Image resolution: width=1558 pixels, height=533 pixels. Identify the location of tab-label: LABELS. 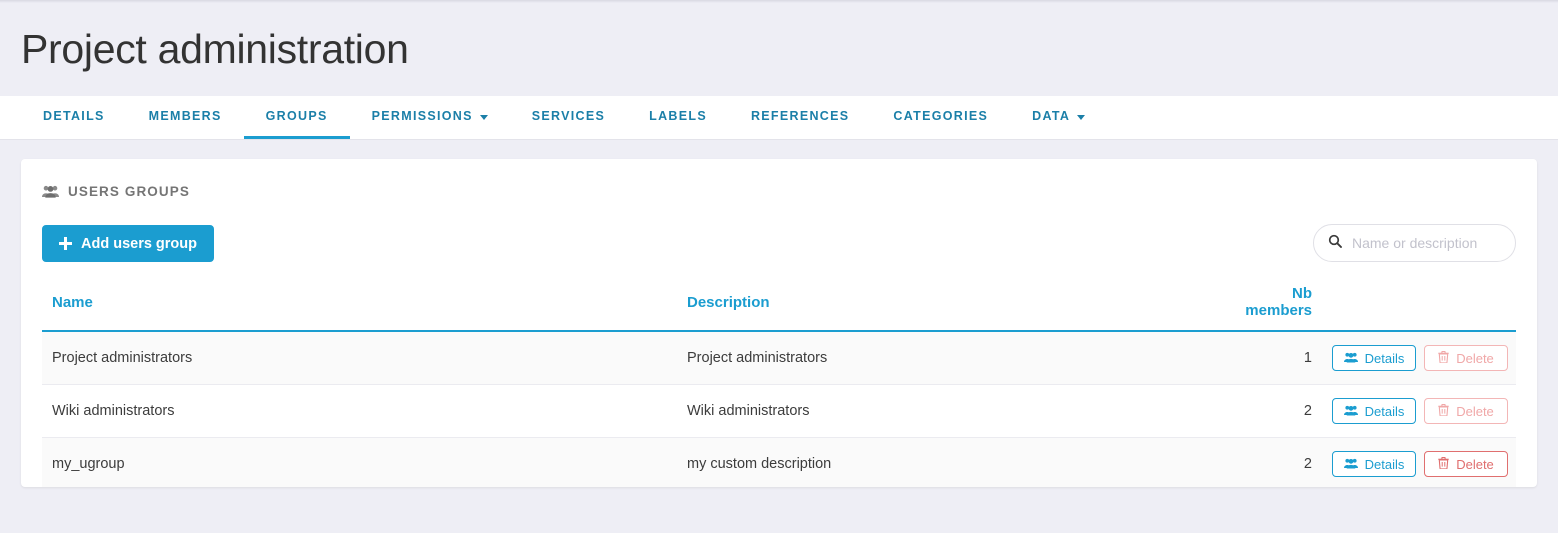
(678, 116).